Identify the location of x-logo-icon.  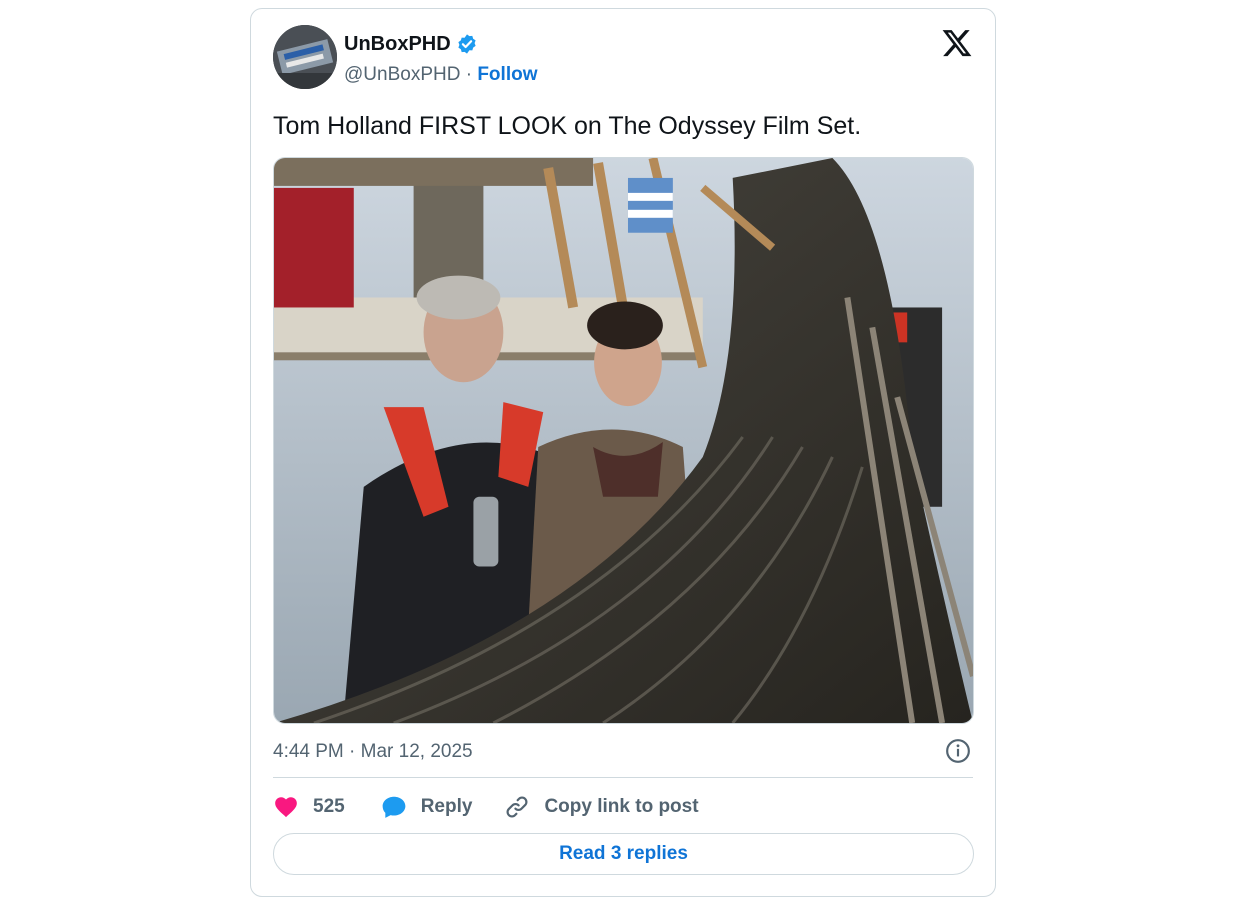
(957, 43).